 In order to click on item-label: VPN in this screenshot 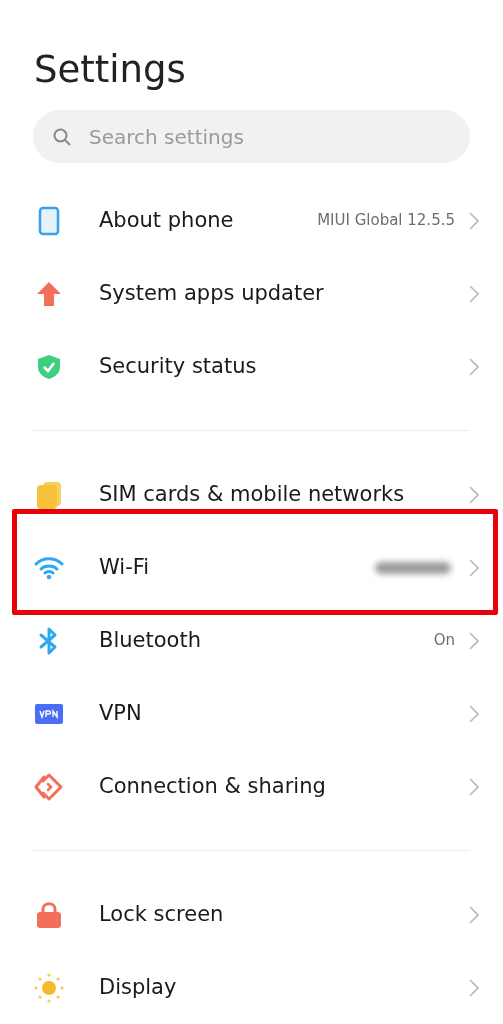, I will do `click(121, 713)`.